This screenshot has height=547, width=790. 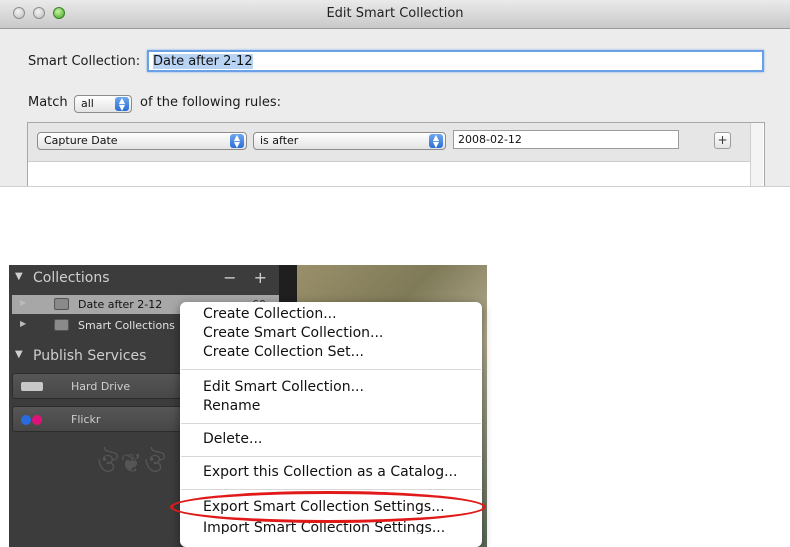 I want to click on collections-header: ▼ Collections − +, so click(x=144, y=279).